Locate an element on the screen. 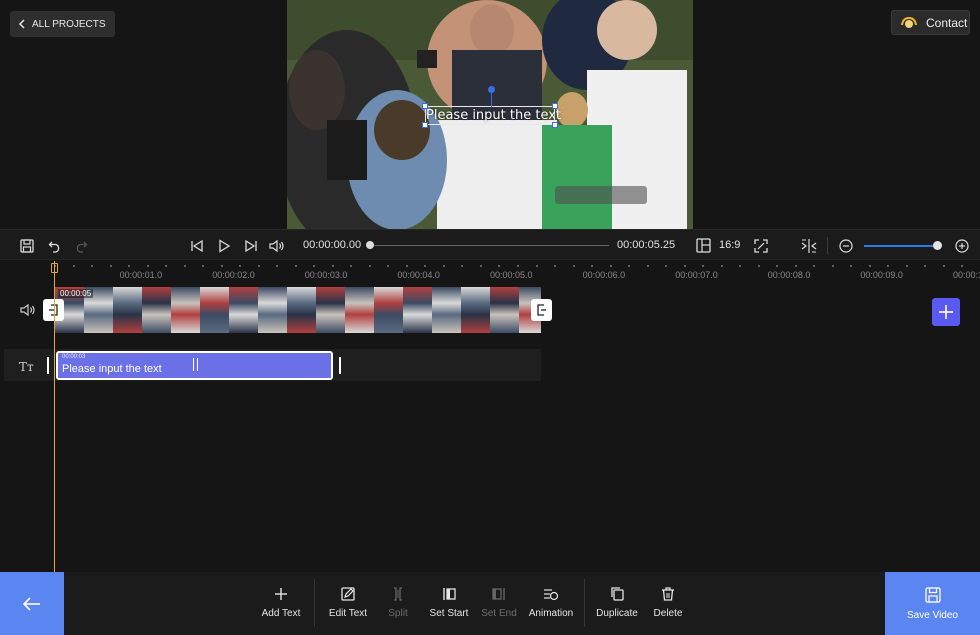  overlay-text: Please input the text is located at coordinates (494, 115).